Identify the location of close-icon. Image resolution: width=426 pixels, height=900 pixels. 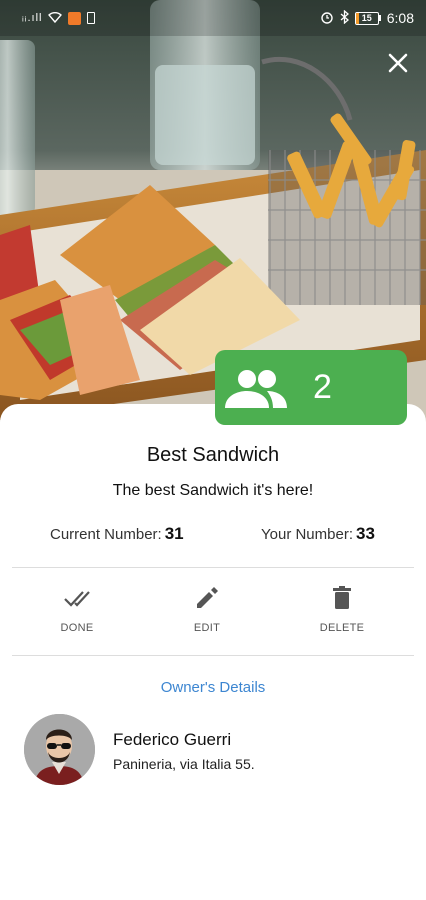
(398, 64).